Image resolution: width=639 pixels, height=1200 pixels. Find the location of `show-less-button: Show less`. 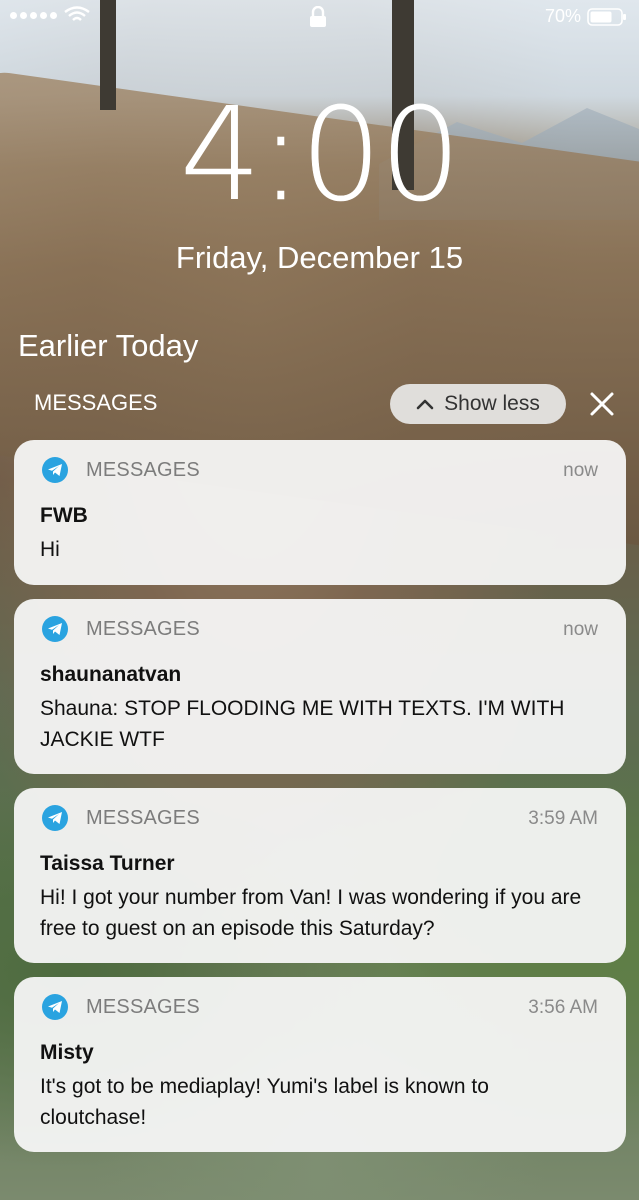

show-less-button: Show less is located at coordinates (478, 404).